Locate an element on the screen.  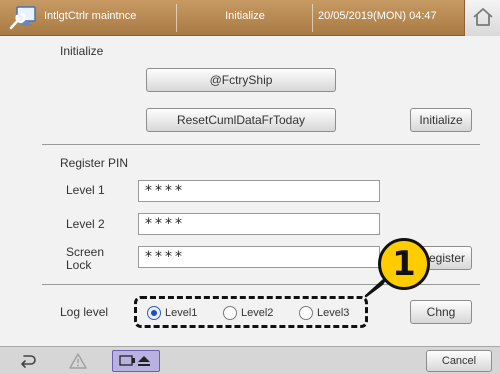
datetime-display: 20/05/2019(MON) 04:47 is located at coordinates (377, 16).